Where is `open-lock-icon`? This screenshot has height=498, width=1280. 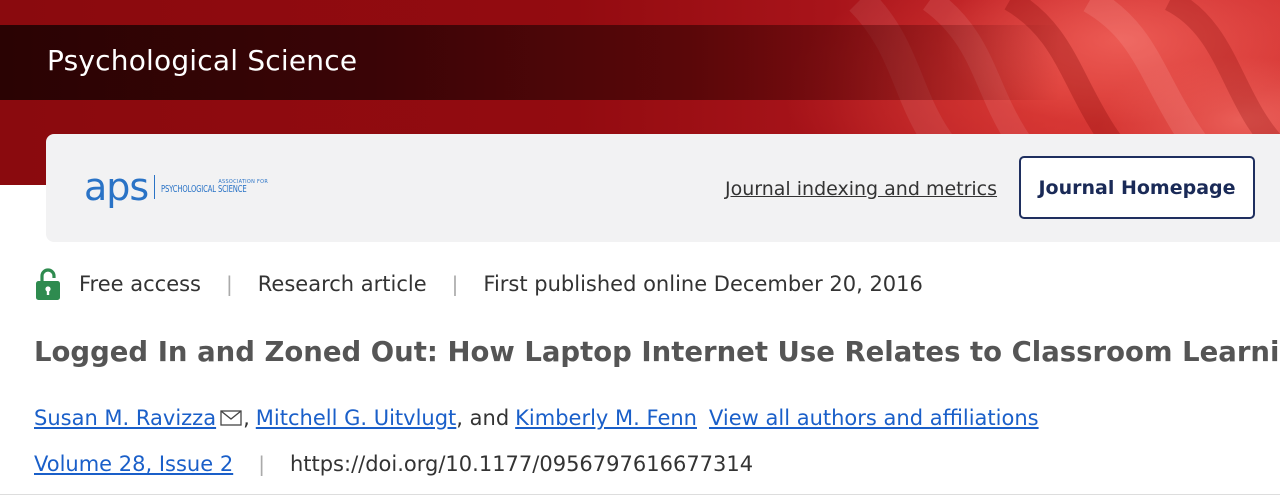
open-lock-icon is located at coordinates (48, 284).